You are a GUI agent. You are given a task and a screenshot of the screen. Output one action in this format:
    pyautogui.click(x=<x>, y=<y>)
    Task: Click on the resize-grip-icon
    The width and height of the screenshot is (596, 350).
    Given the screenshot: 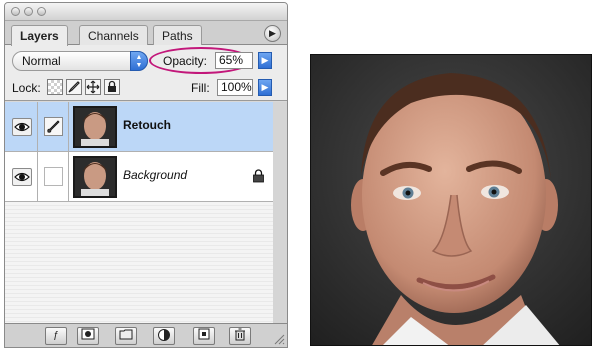 What is the action you would take?
    pyautogui.click(x=278, y=338)
    